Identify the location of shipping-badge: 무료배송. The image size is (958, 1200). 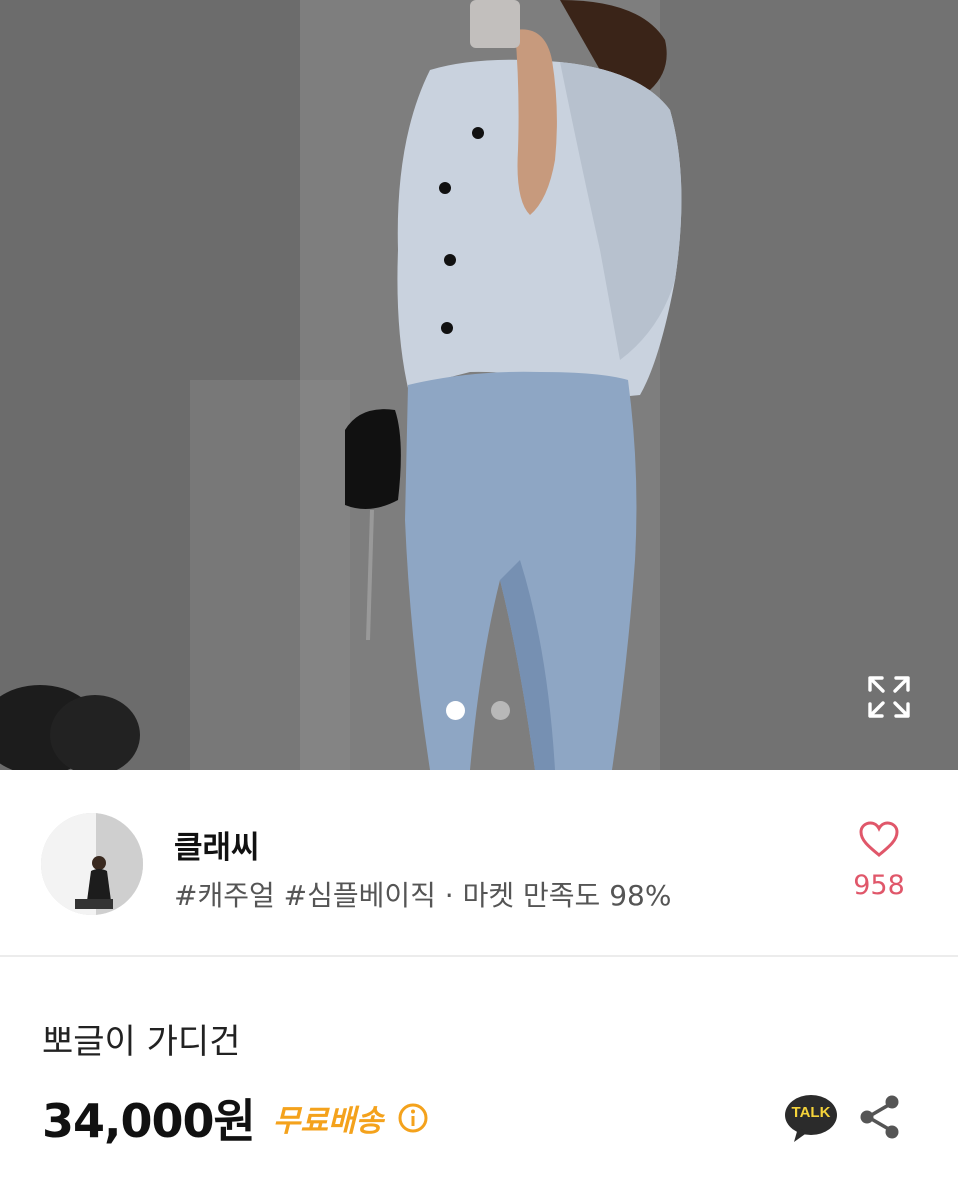
(328, 1121).